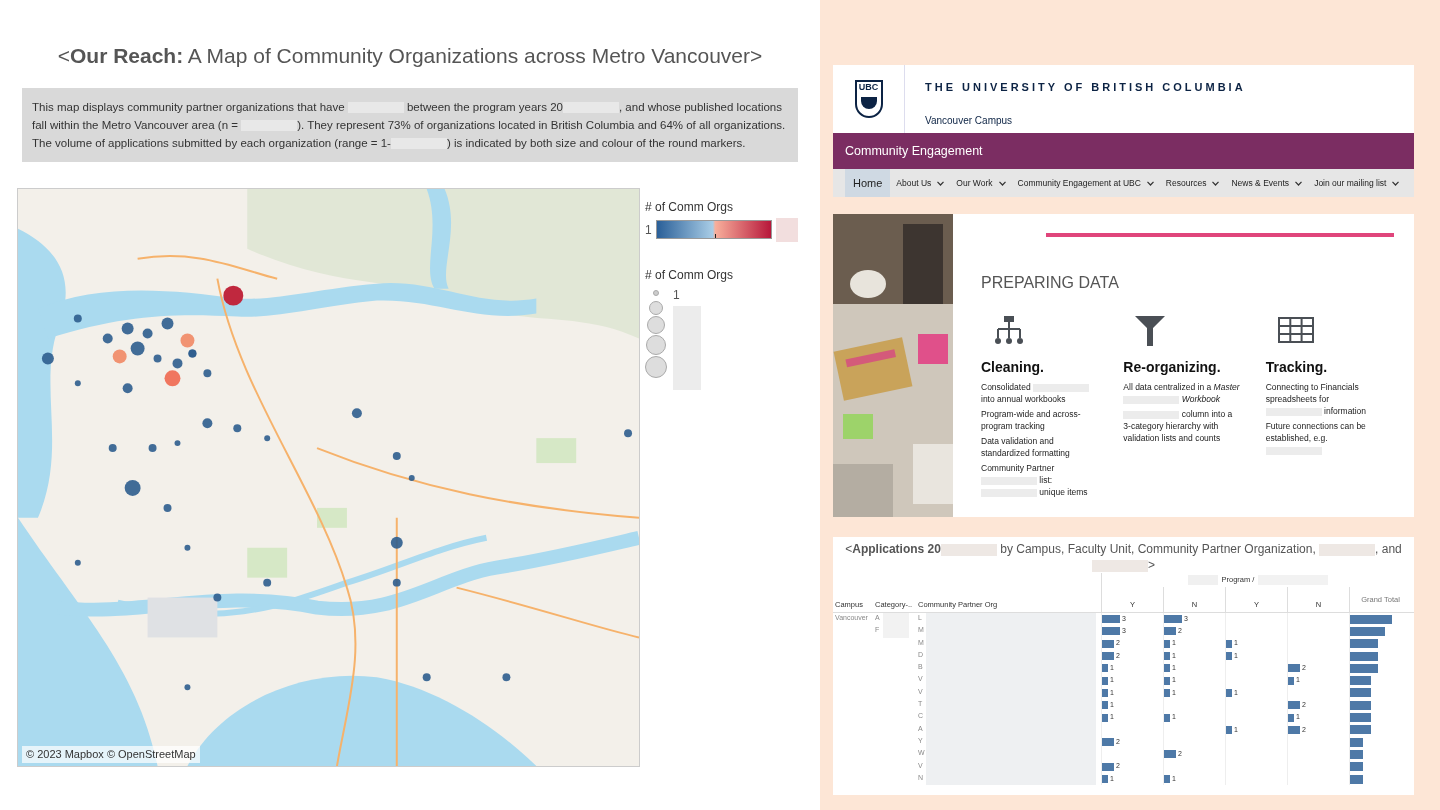 This screenshot has height=810, width=1440. What do you see at coordinates (914, 151) in the screenshot?
I see `banner-title: Community Engagement` at bounding box center [914, 151].